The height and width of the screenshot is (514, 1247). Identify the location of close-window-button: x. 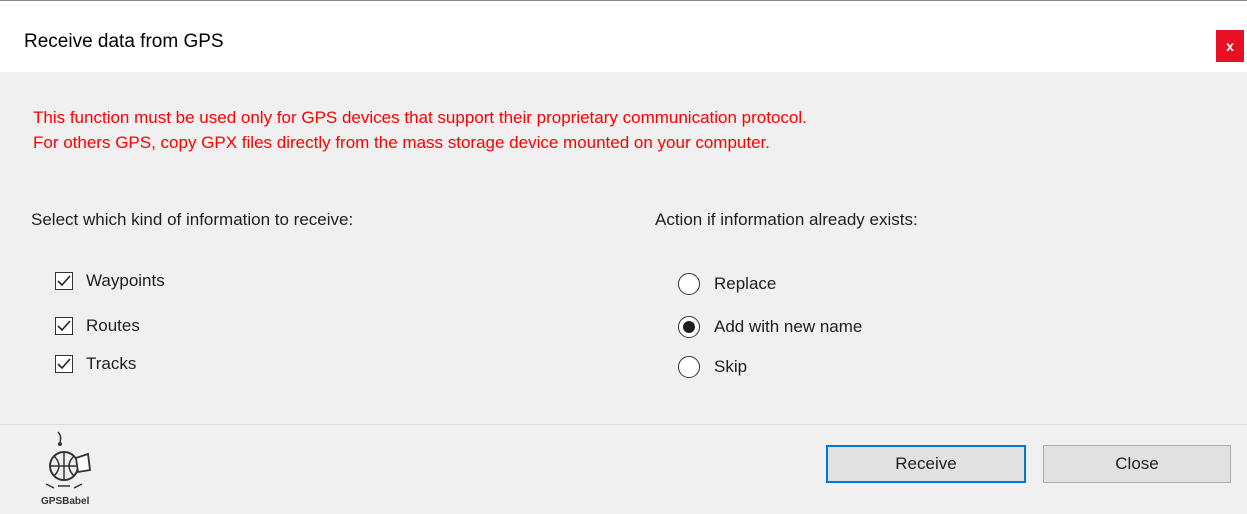
(1230, 46).